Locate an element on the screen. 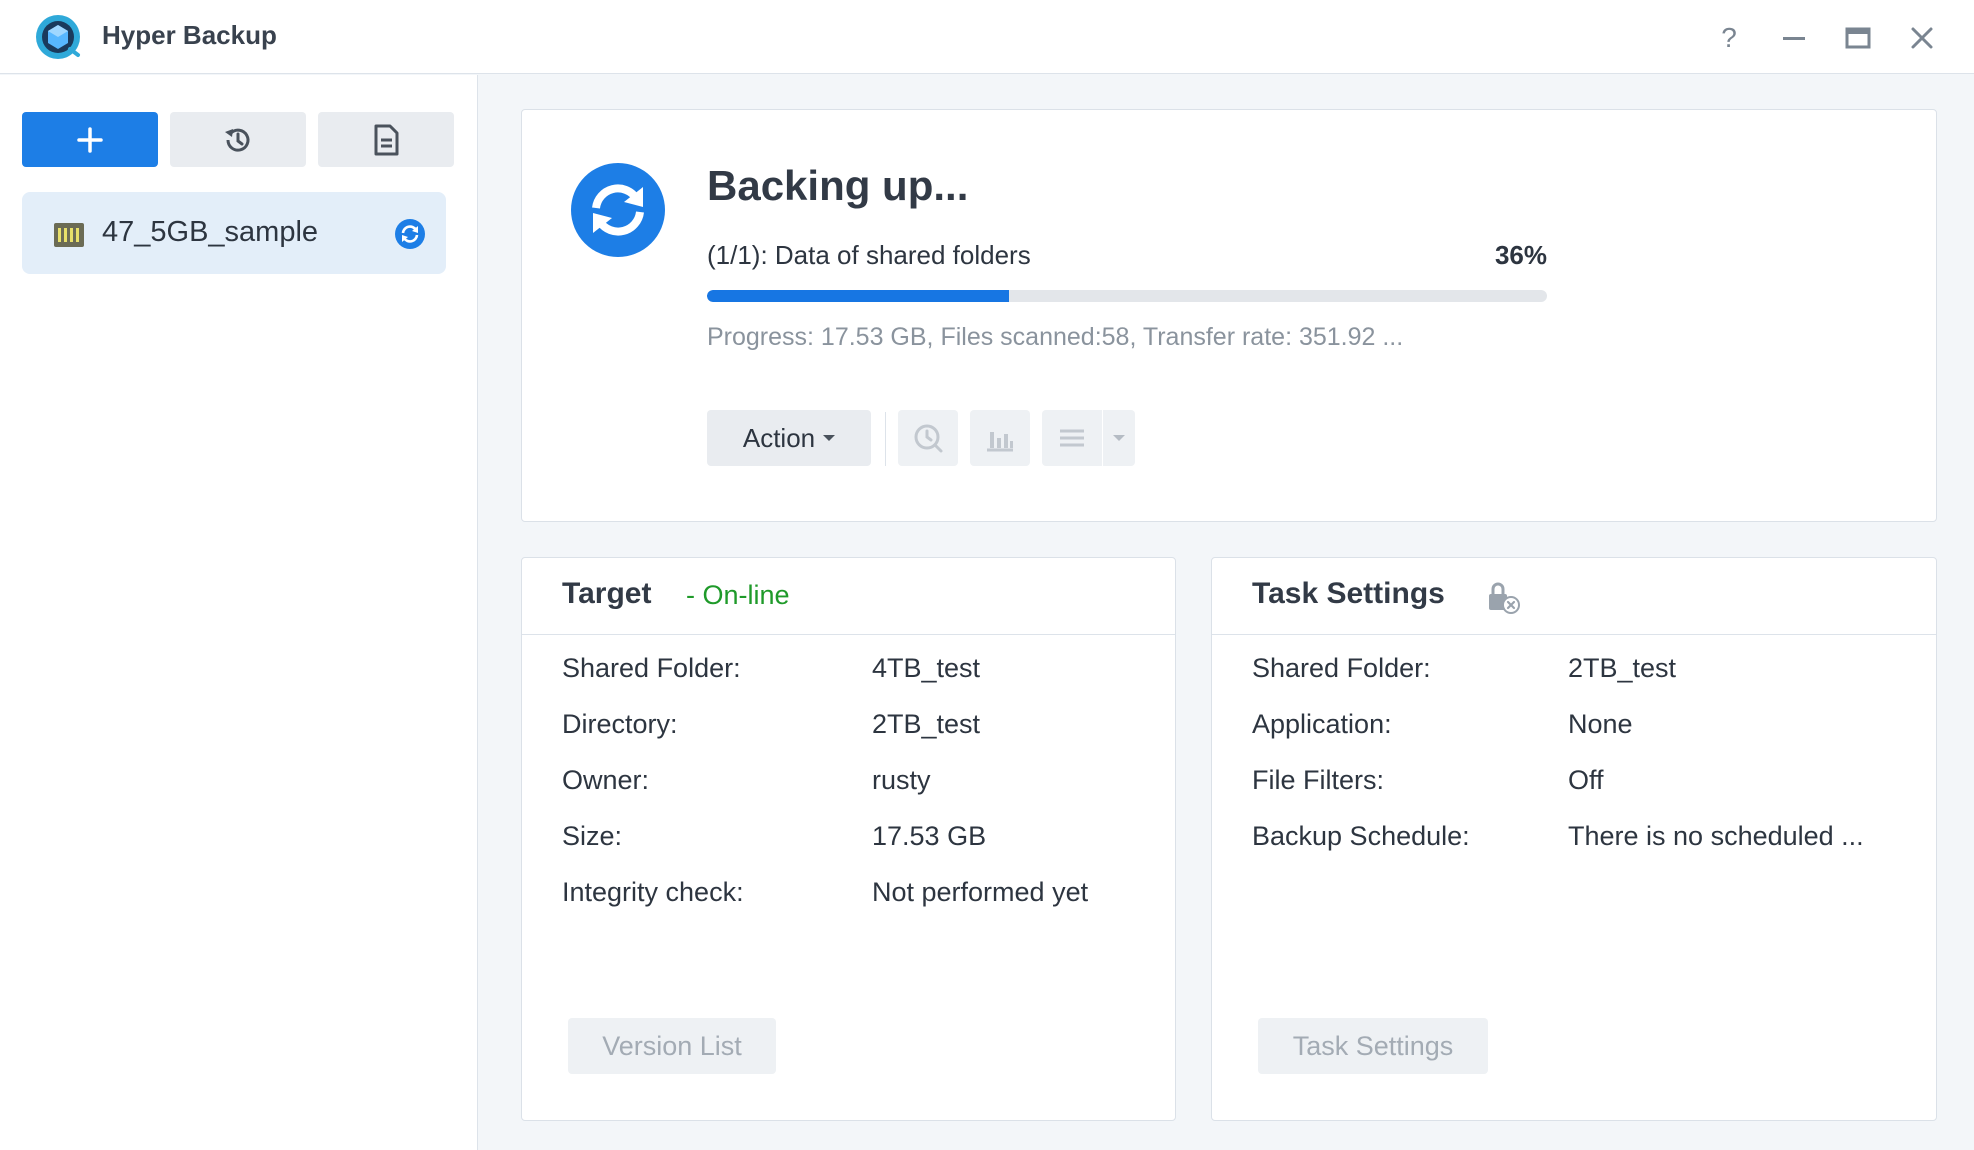 The image size is (1974, 1150). target-row-label: Owner: is located at coordinates (606, 780).